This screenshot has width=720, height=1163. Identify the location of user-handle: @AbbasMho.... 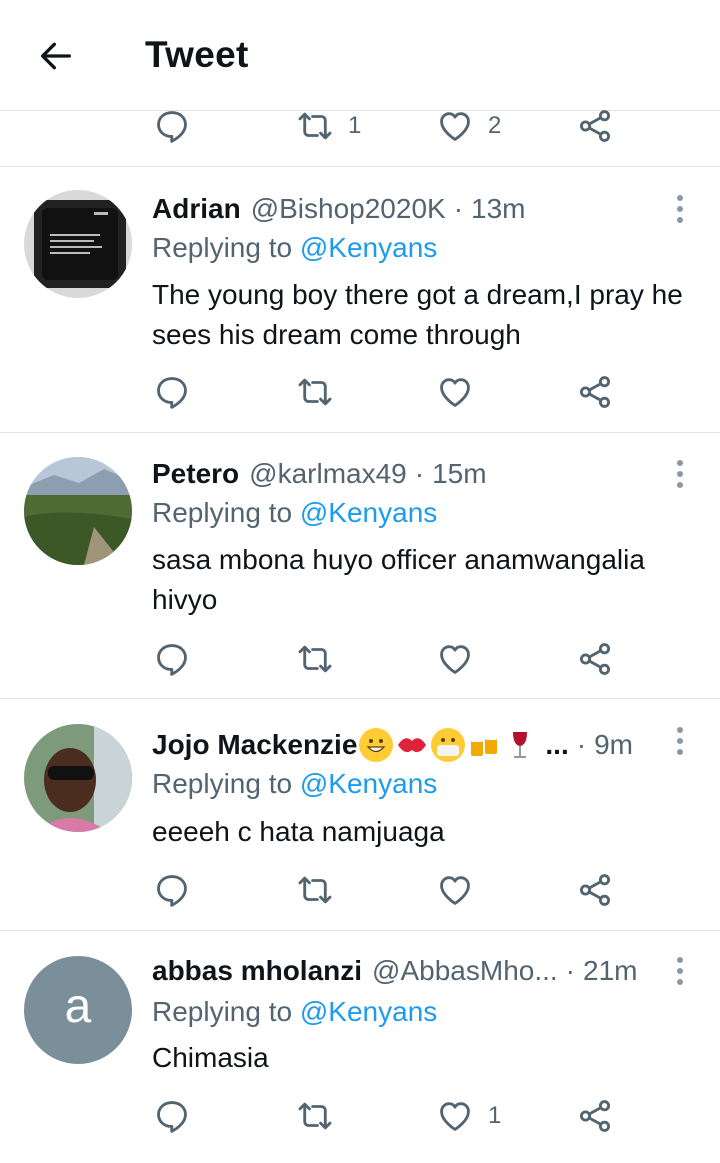
(465, 971).